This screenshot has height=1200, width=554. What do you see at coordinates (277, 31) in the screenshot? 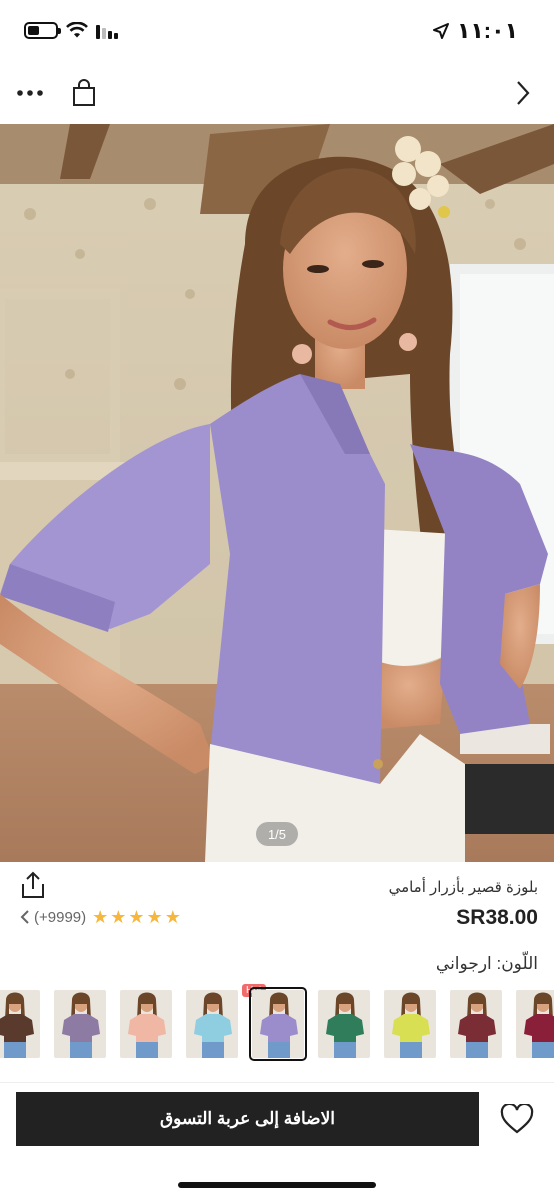
I see `status-bar: ١١:٠١` at bounding box center [277, 31].